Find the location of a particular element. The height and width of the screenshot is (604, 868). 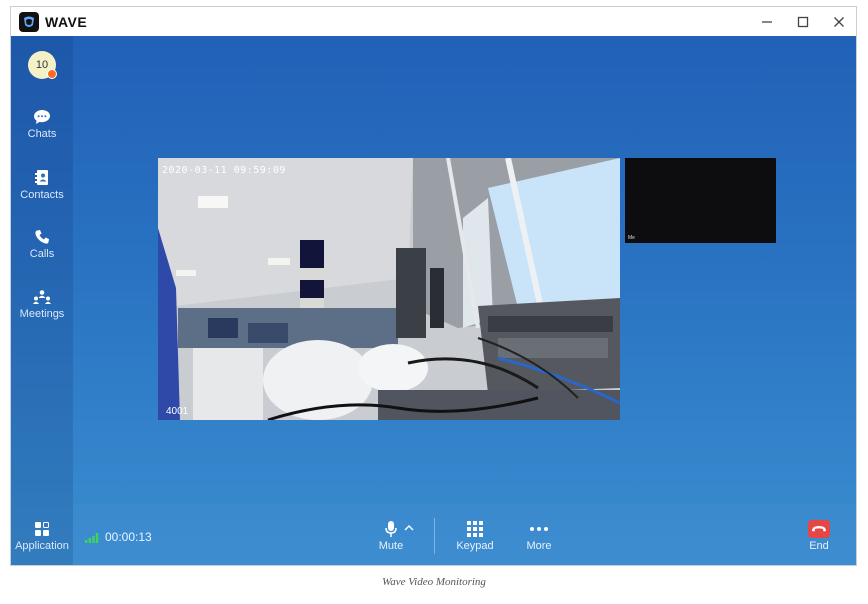

more-label: More is located at coordinates (539, 546).